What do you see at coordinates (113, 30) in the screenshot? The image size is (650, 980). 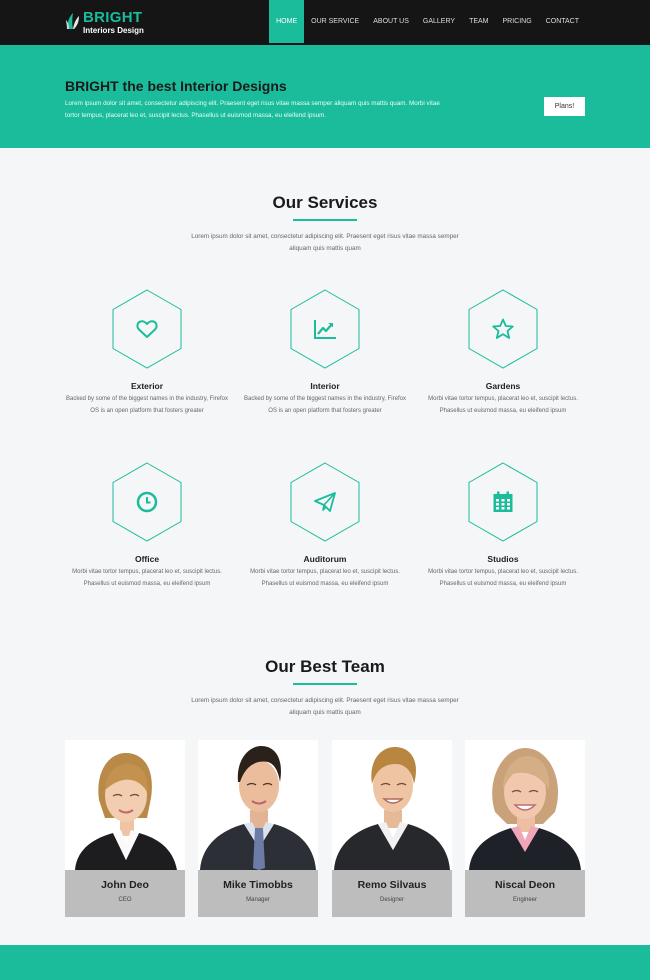 I see `brand-tagline: Interiors Design` at bounding box center [113, 30].